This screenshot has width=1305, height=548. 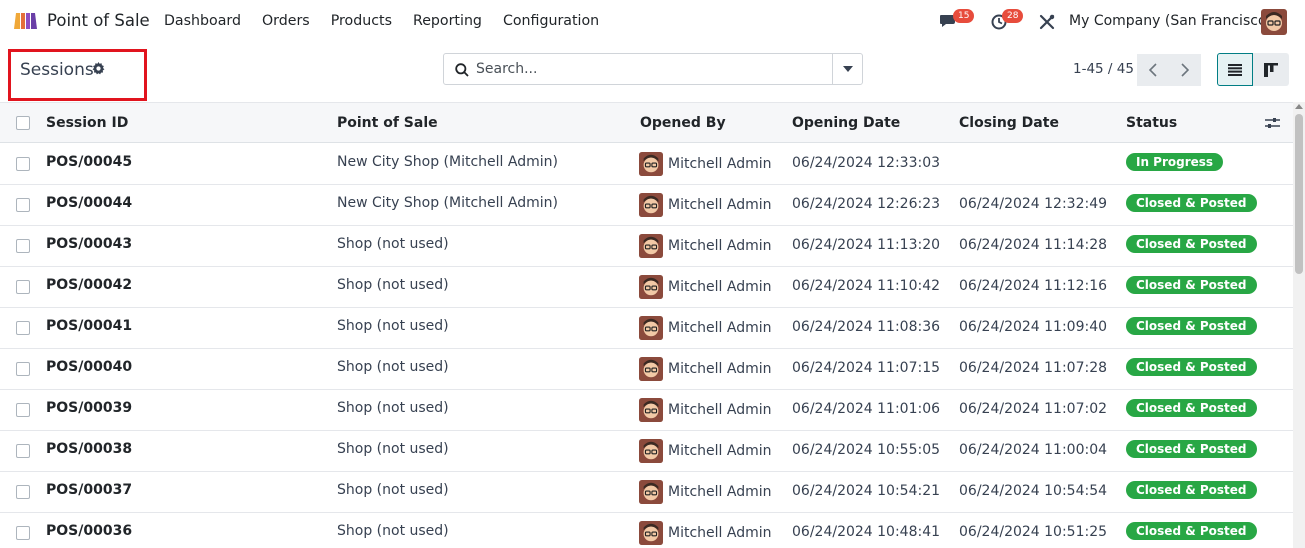 What do you see at coordinates (89, 531) in the screenshot?
I see `cell-session-id: POS/00036` at bounding box center [89, 531].